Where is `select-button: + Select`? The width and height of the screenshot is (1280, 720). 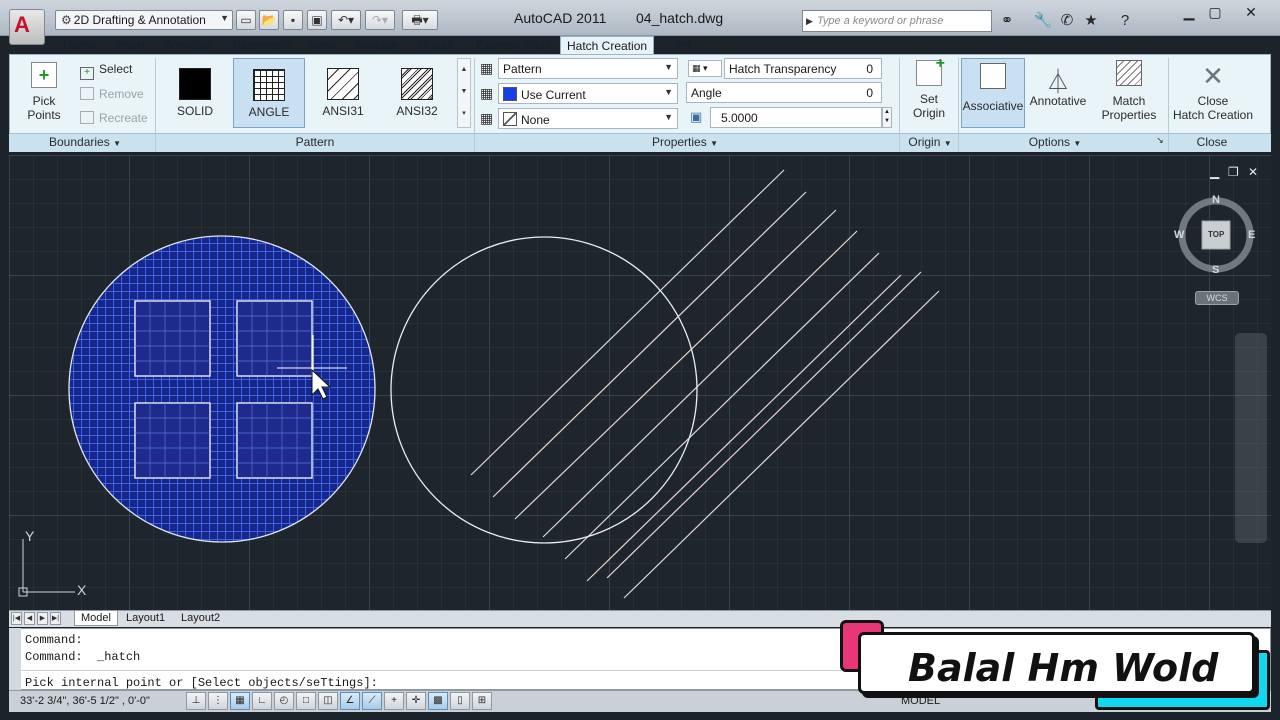
select-button: + Select is located at coordinates (106, 71).